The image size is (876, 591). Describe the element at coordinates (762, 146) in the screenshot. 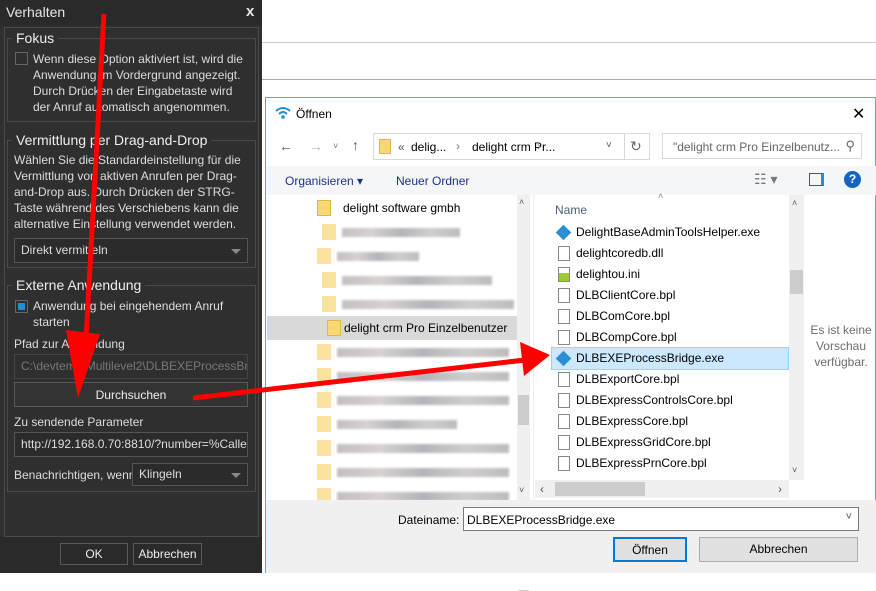

I see `search-input: "delight crm Pro Einzelbenutz... ⚲` at that location.